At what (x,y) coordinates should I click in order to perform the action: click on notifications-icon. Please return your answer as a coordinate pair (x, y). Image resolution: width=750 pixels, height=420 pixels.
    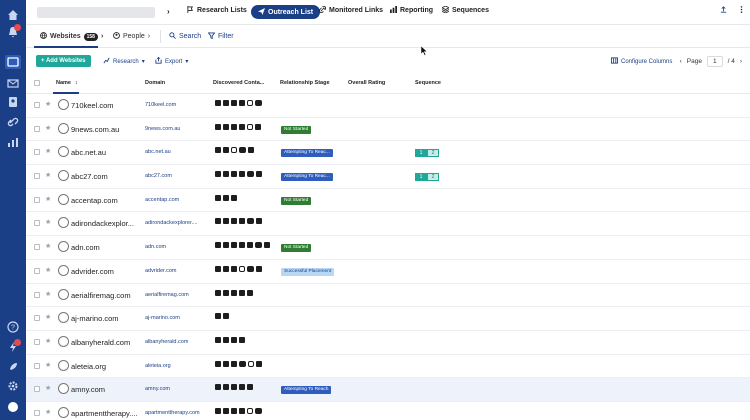
    Looking at the image, I should click on (13, 31).